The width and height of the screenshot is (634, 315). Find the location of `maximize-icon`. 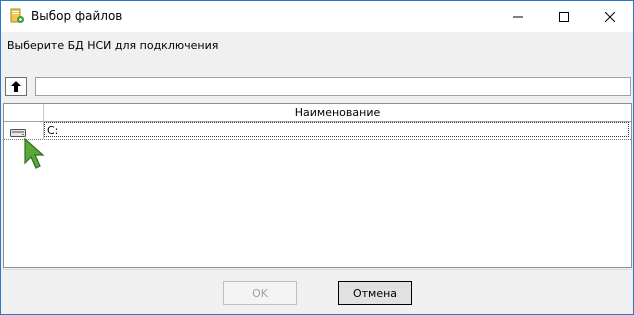

maximize-icon is located at coordinates (564, 16).